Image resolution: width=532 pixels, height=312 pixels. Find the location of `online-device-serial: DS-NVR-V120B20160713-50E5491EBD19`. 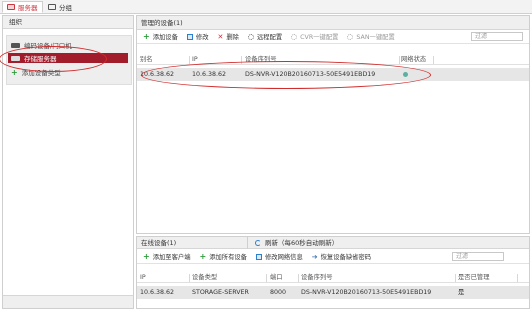

online-device-serial: DS-NVR-V120B20160713-50E5491EBD19 is located at coordinates (366, 292).